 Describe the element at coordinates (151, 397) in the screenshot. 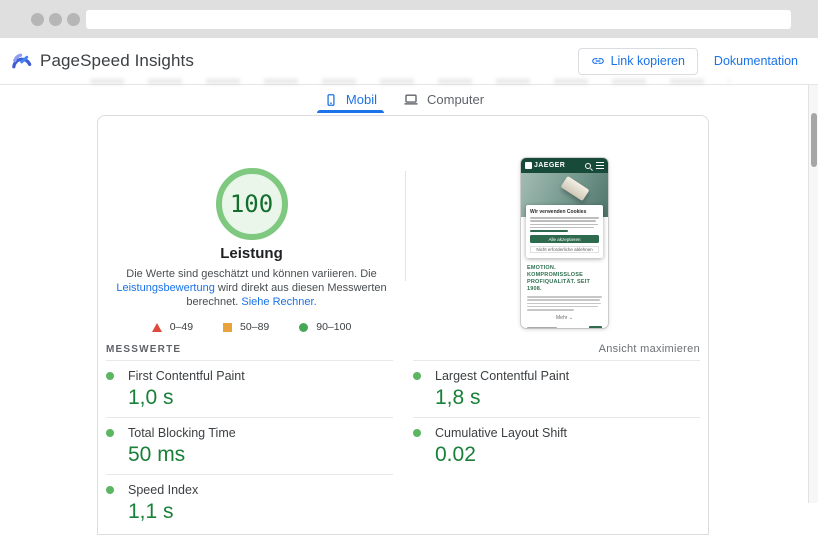

I see `metric-value: 1,0 s` at that location.